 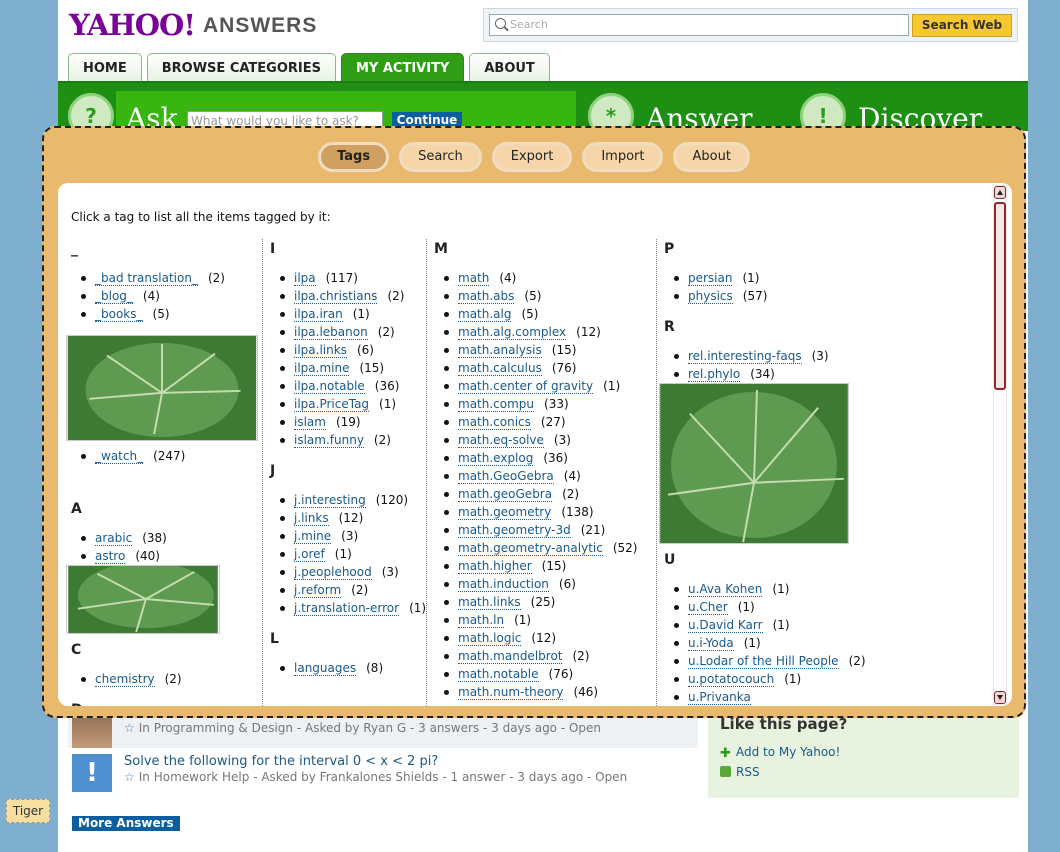 What do you see at coordinates (503, 584) in the screenshot?
I see `tag-link: math.induction` at bounding box center [503, 584].